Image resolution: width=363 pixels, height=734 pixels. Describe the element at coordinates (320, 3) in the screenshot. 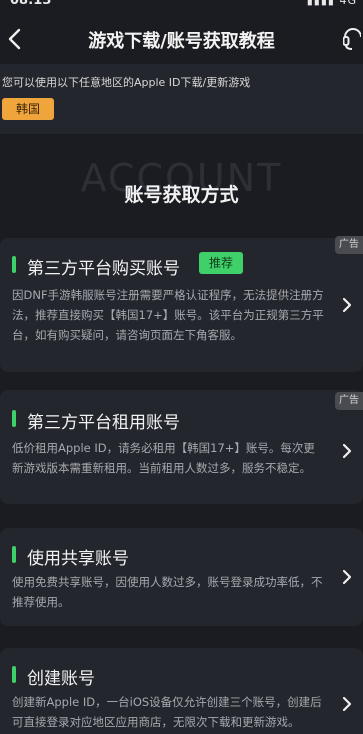

I see `signal-icon: ▮▮▮▮` at that location.